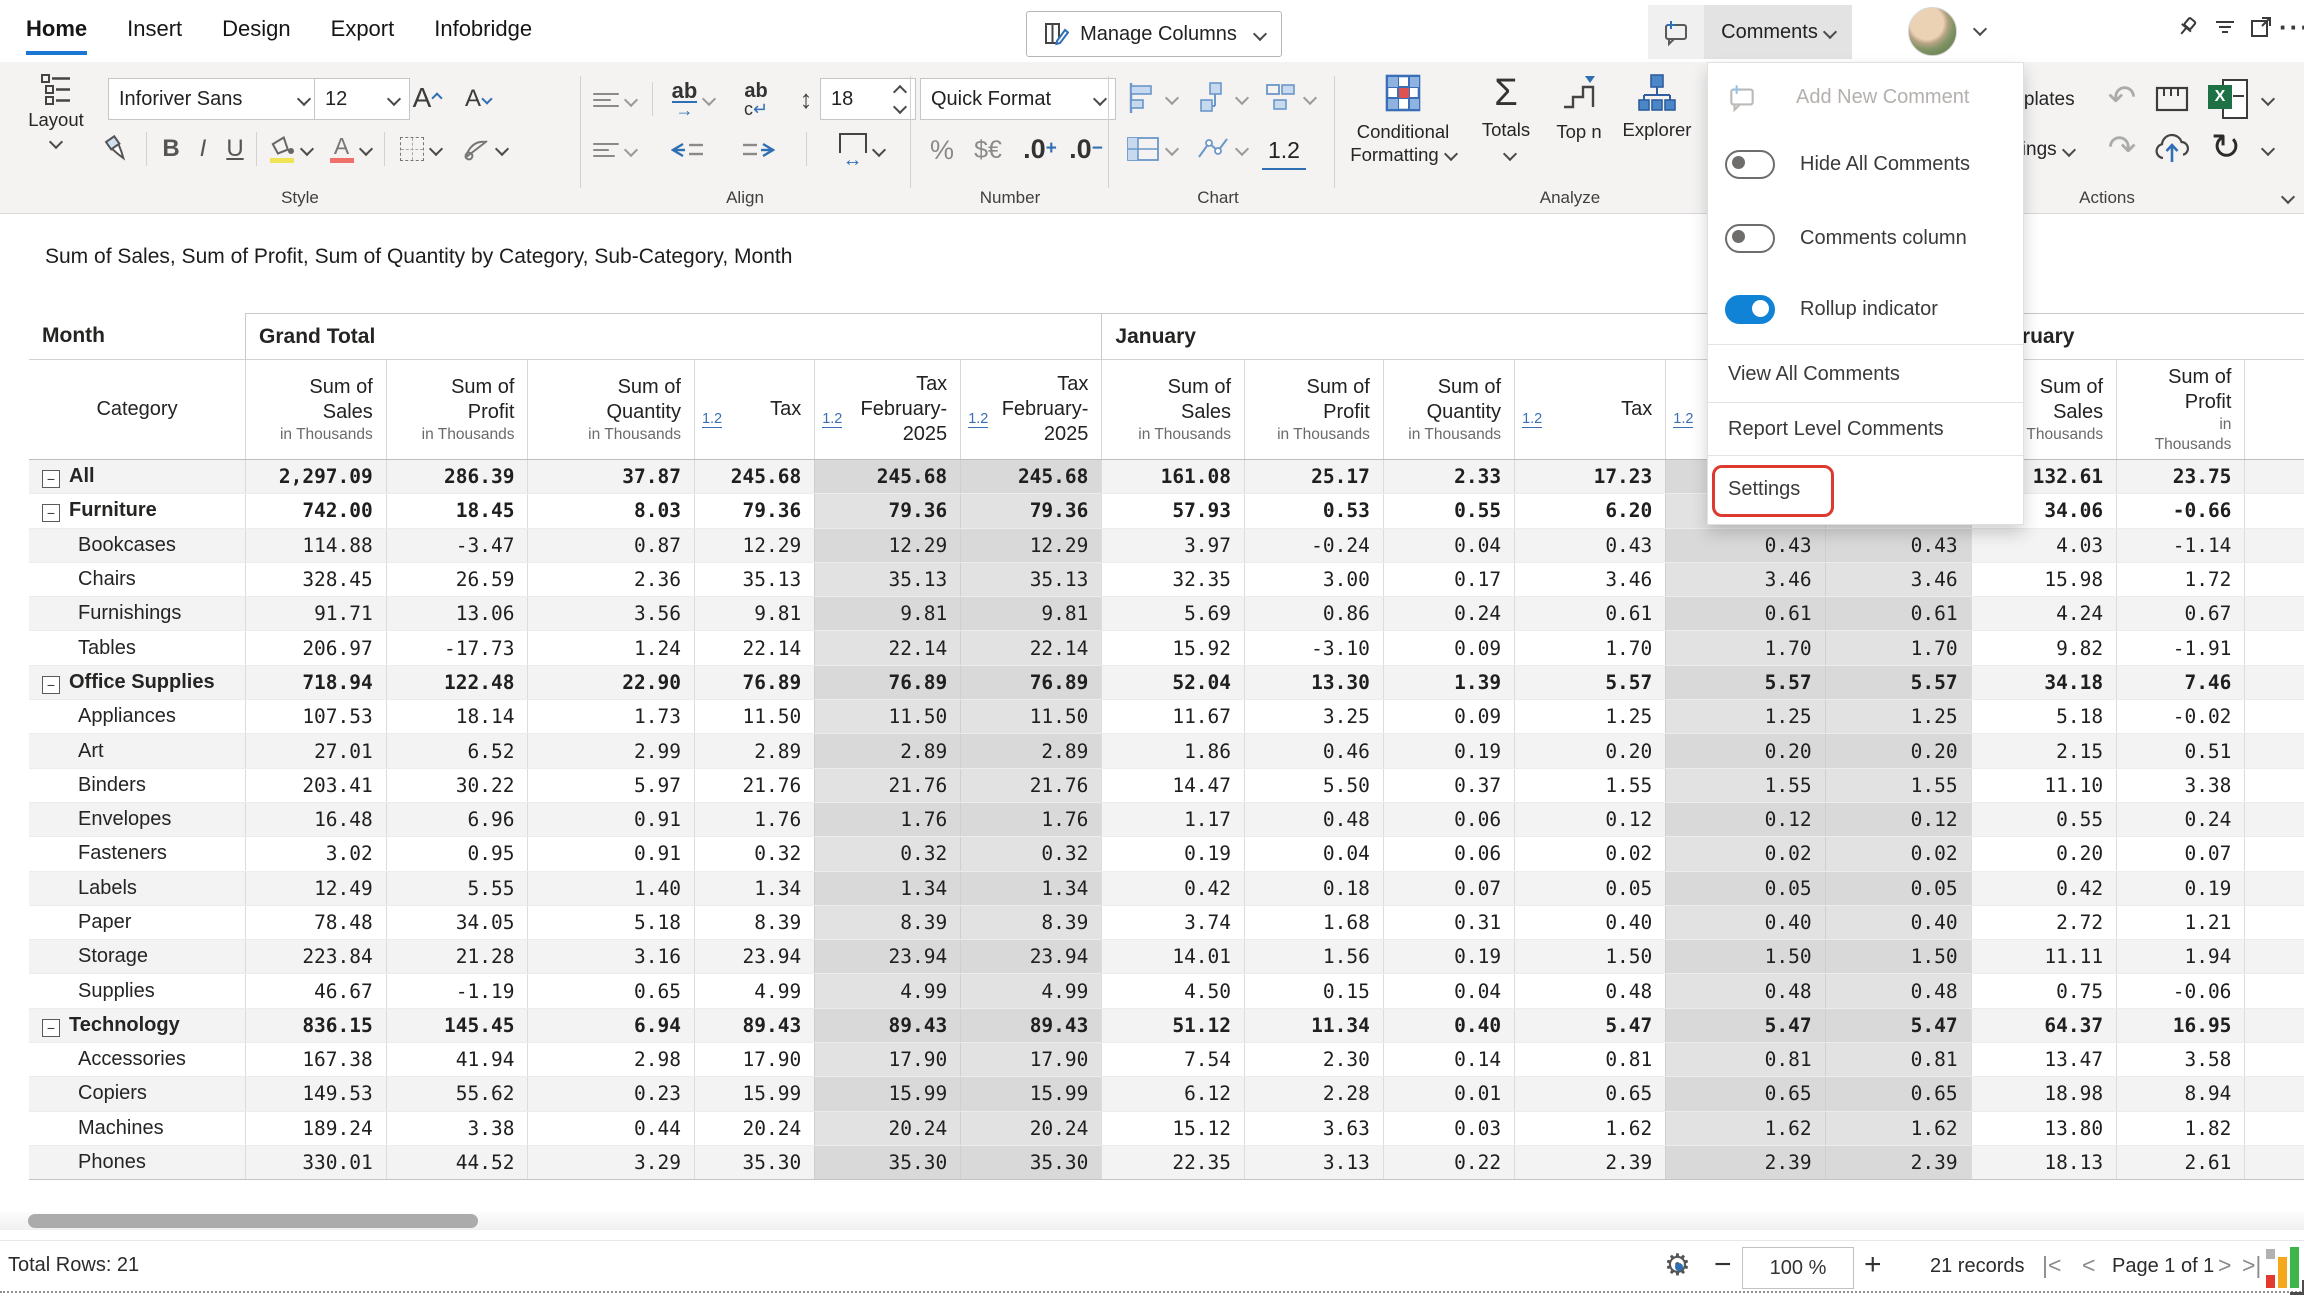 This screenshot has height=1296, width=2304. I want to click on tab-home: Home, so click(57, 35).